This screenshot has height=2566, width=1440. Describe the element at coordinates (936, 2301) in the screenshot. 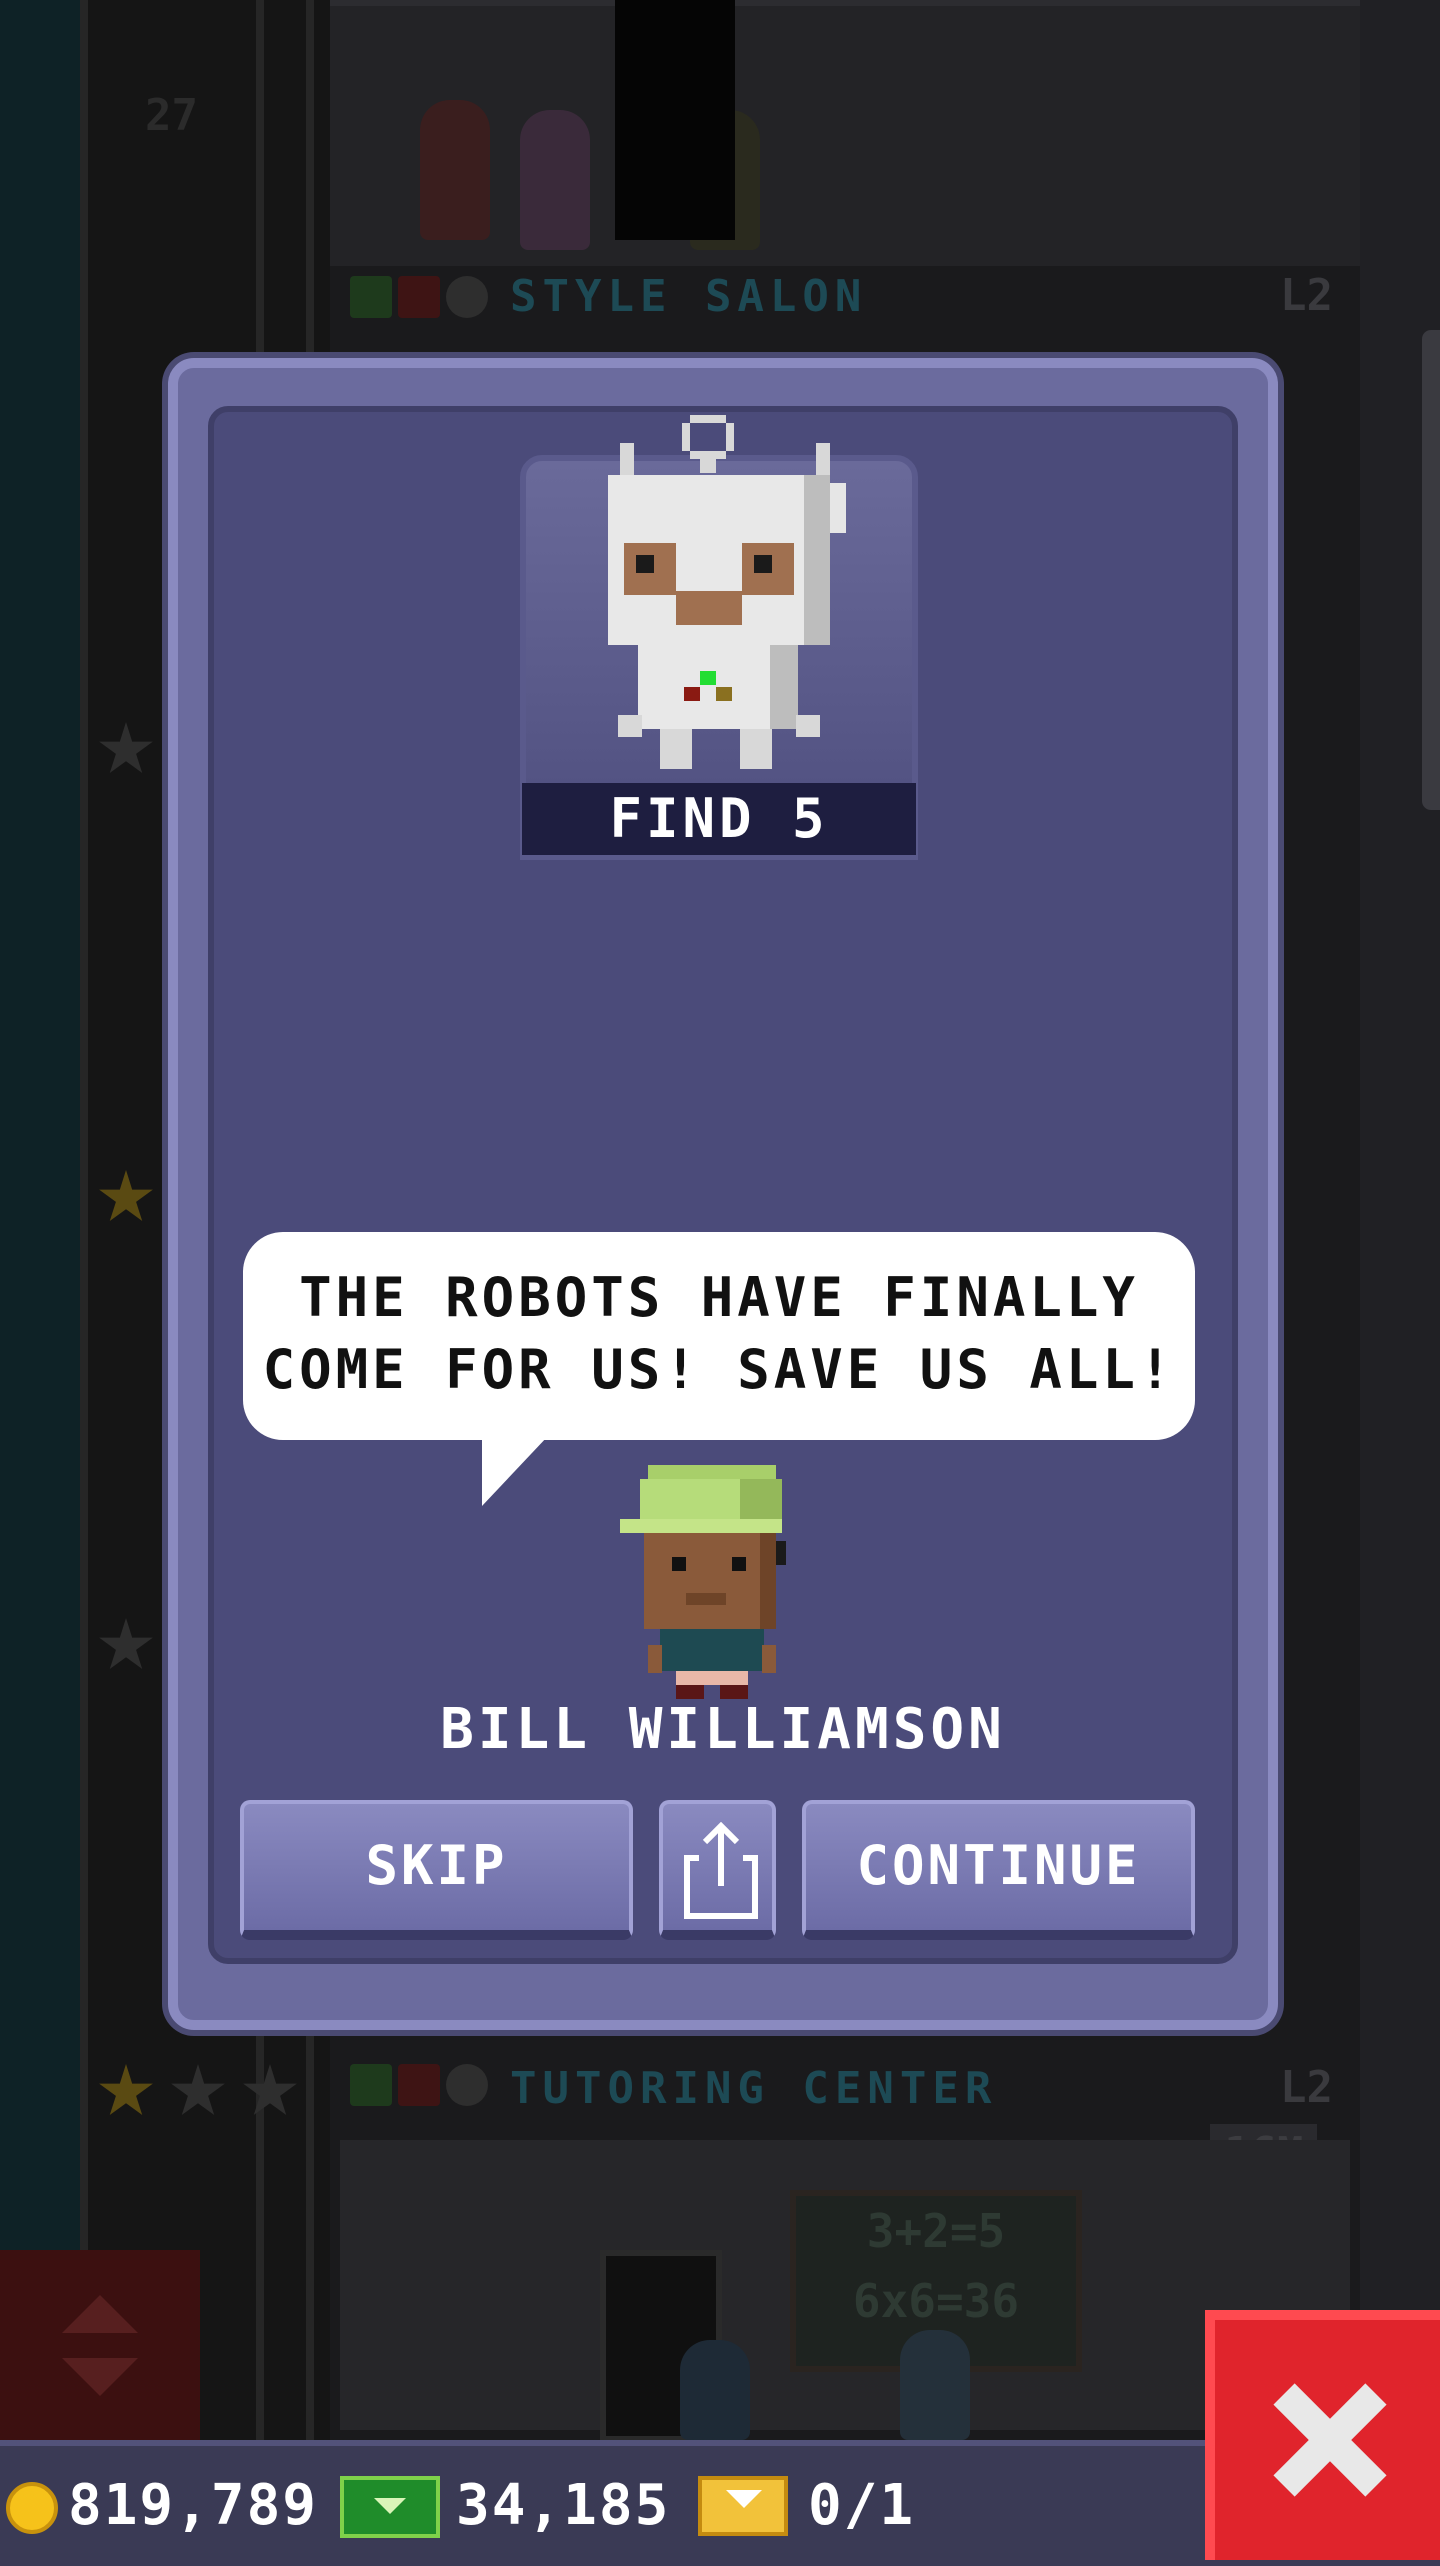

I see `chalkboard-line: 6x6=36` at that location.